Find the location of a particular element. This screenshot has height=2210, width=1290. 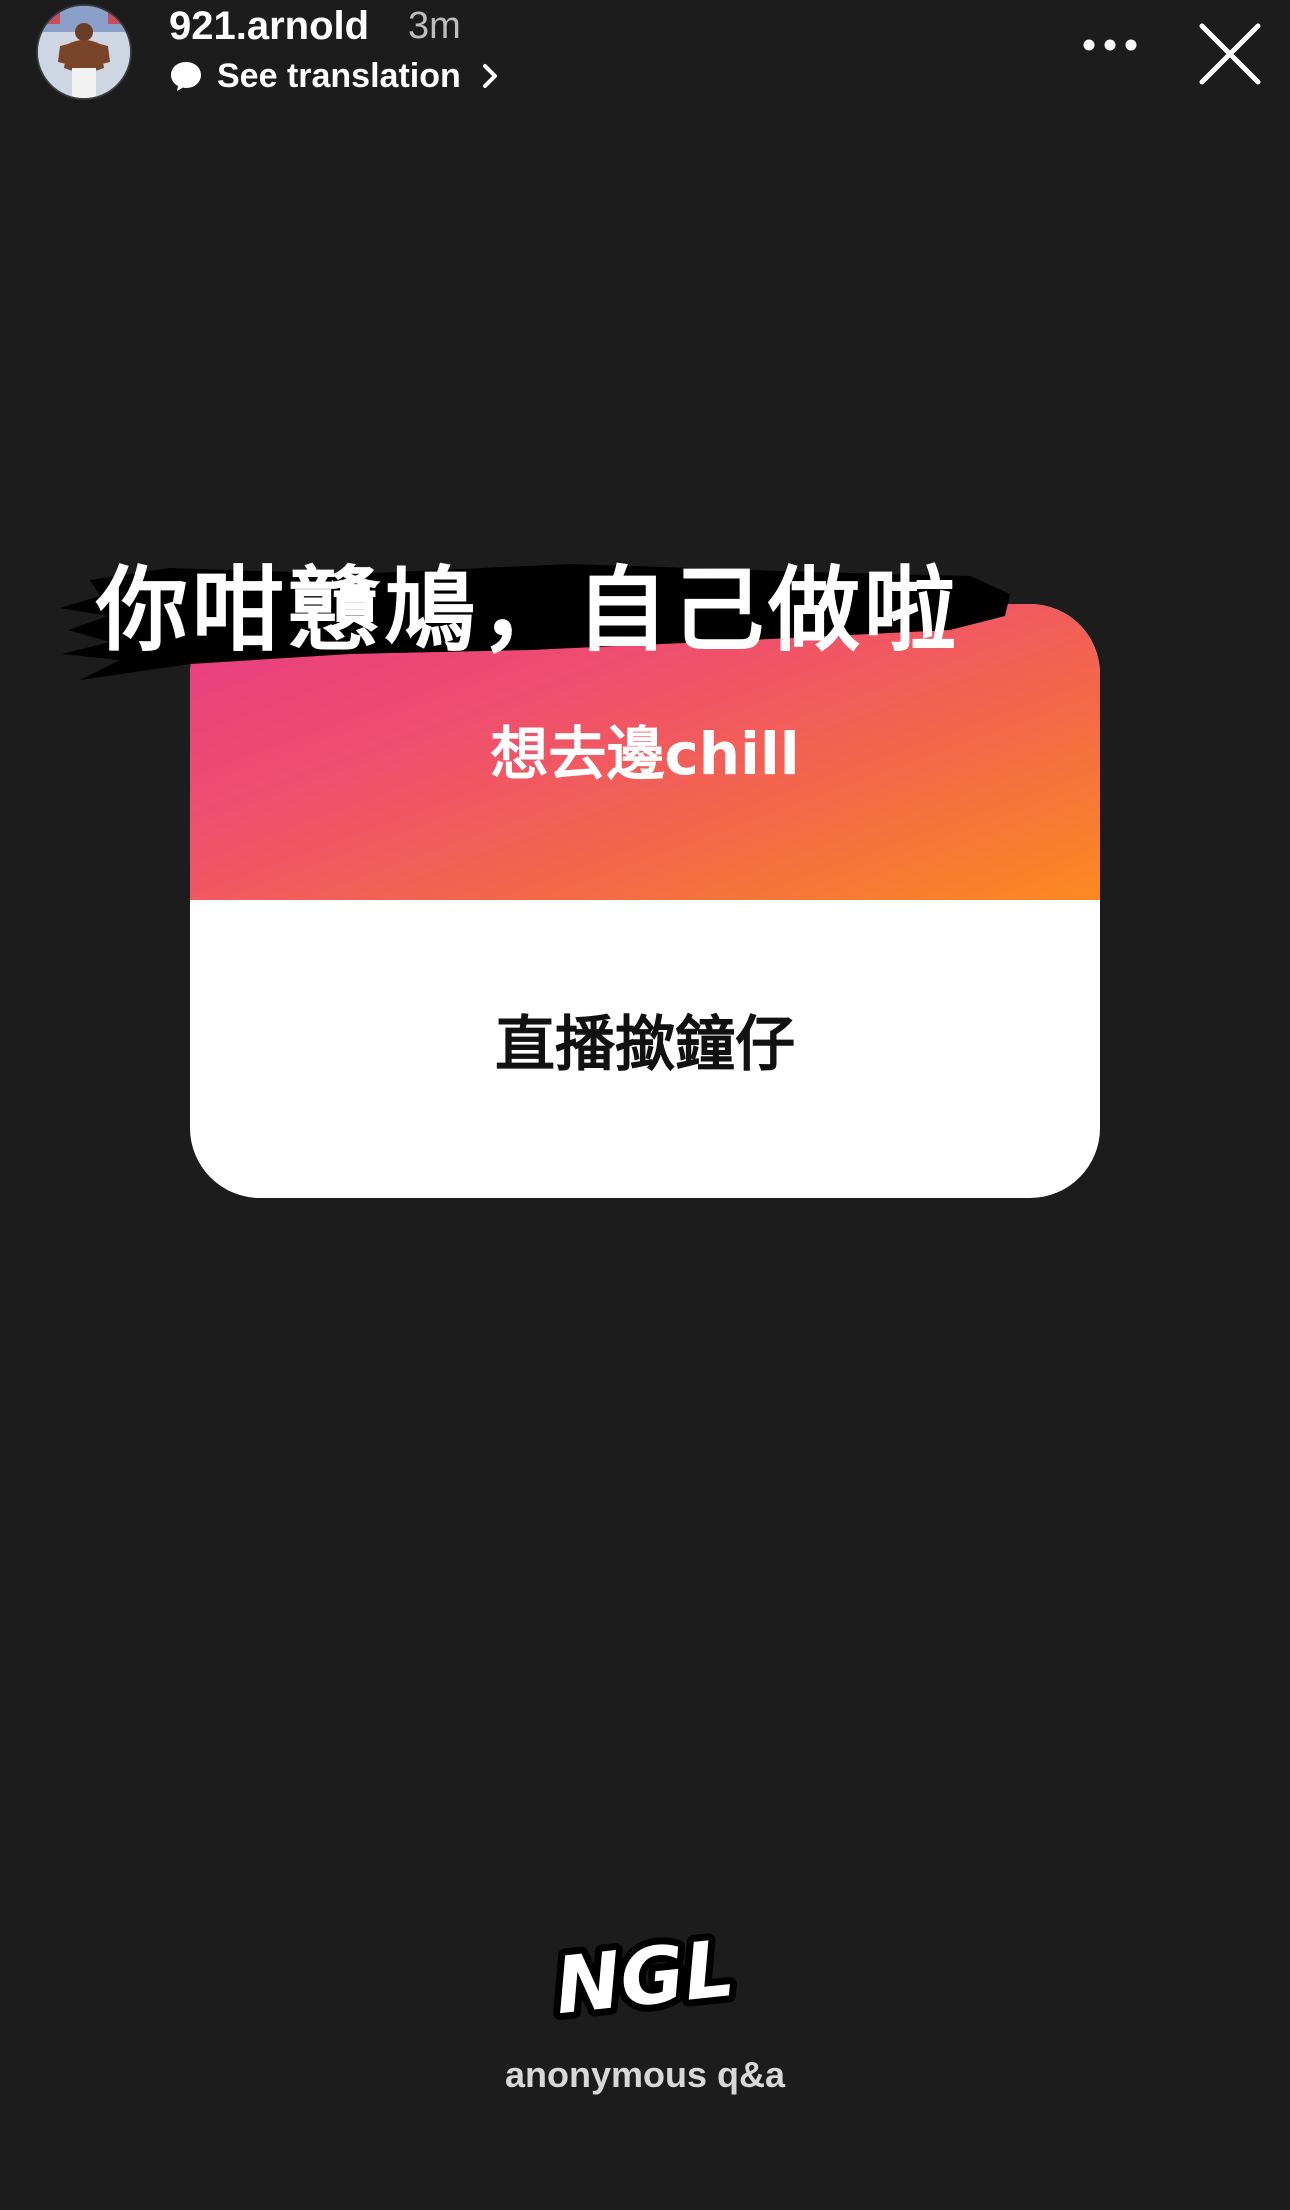

translate-bubble-icon is located at coordinates (186, 76).